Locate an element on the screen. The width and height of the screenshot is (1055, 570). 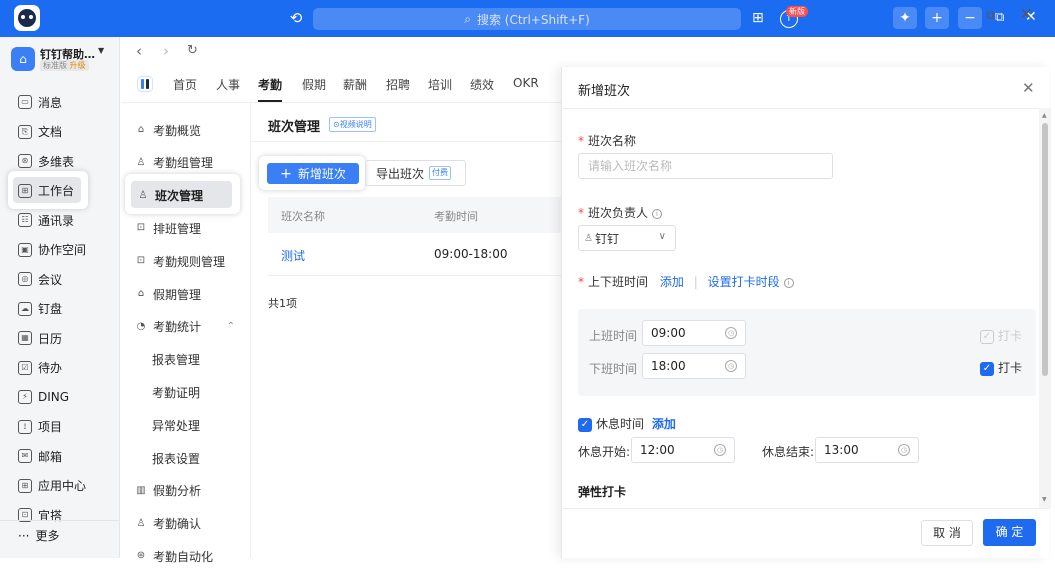
submenu-item-7: 报表管理 is located at coordinates (186, 360).